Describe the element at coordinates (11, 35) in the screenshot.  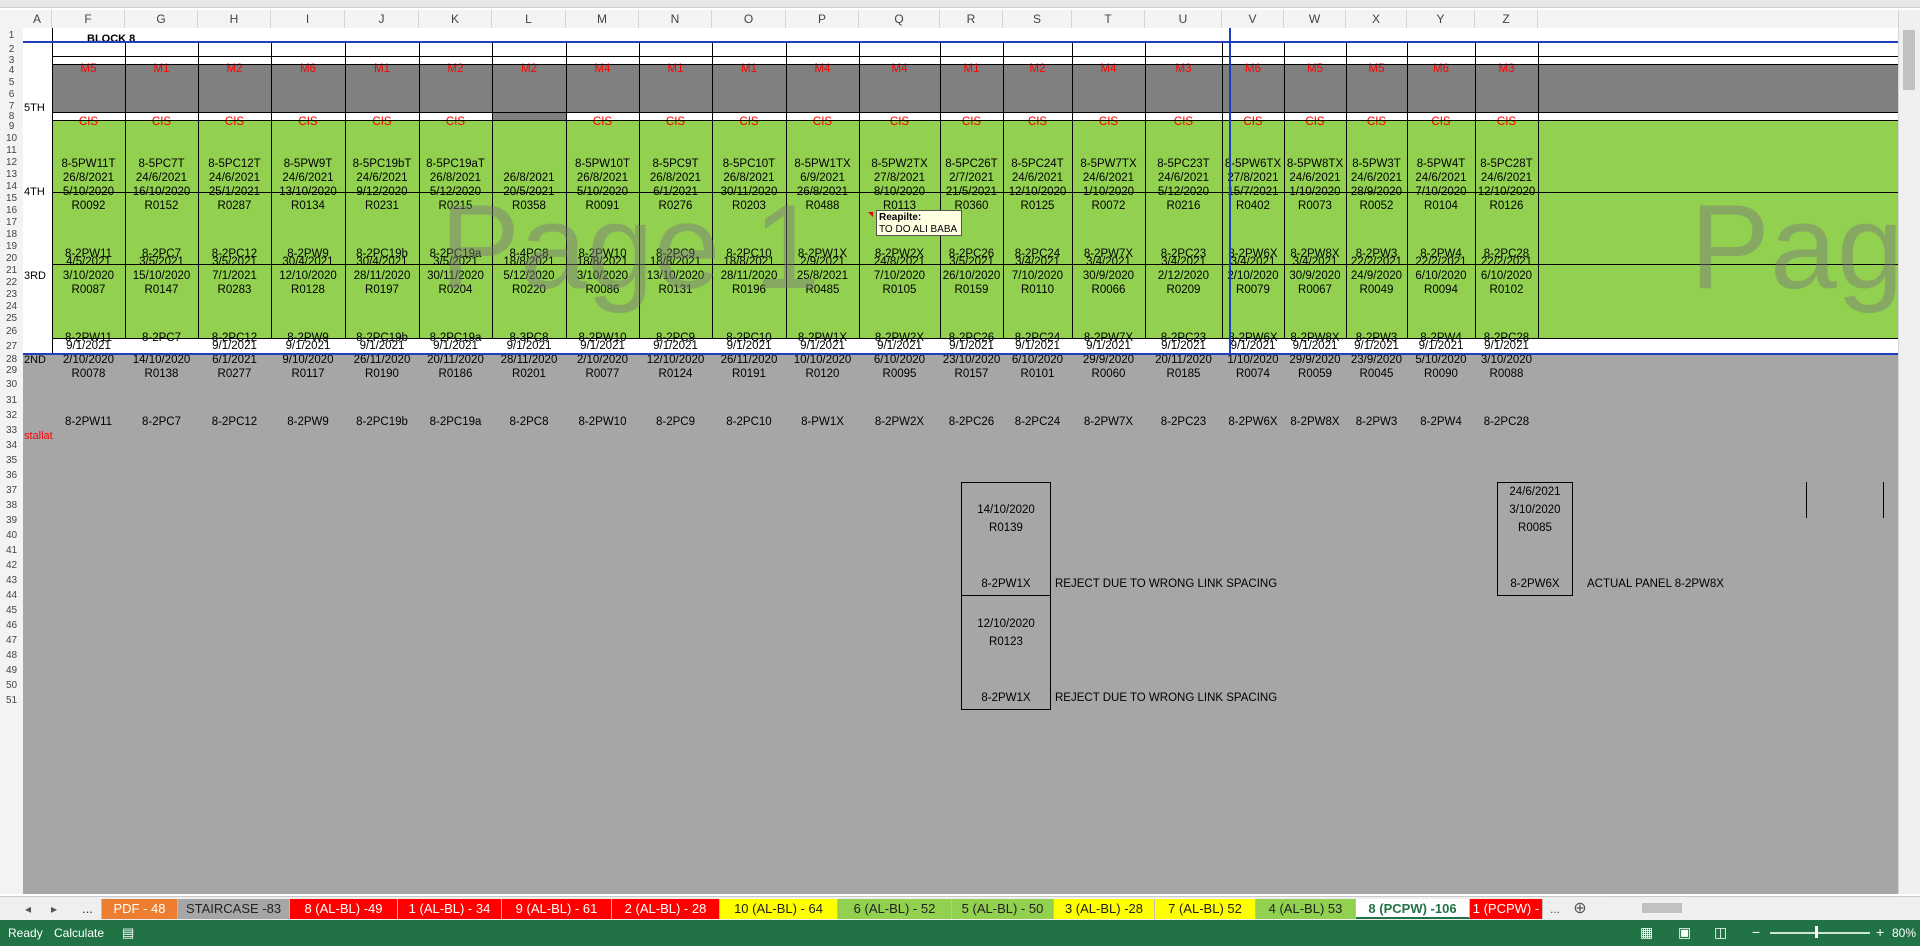
I see `row-header-1: 1` at that location.